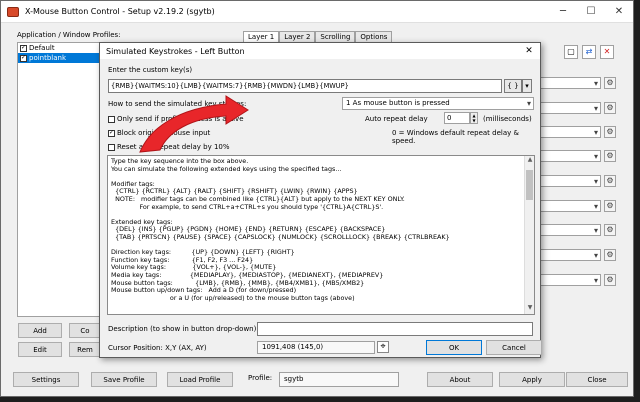 The width and height of the screenshot is (640, 402). What do you see at coordinates (339, 379) in the screenshot?
I see `profile-value: sgytb` at bounding box center [339, 379].